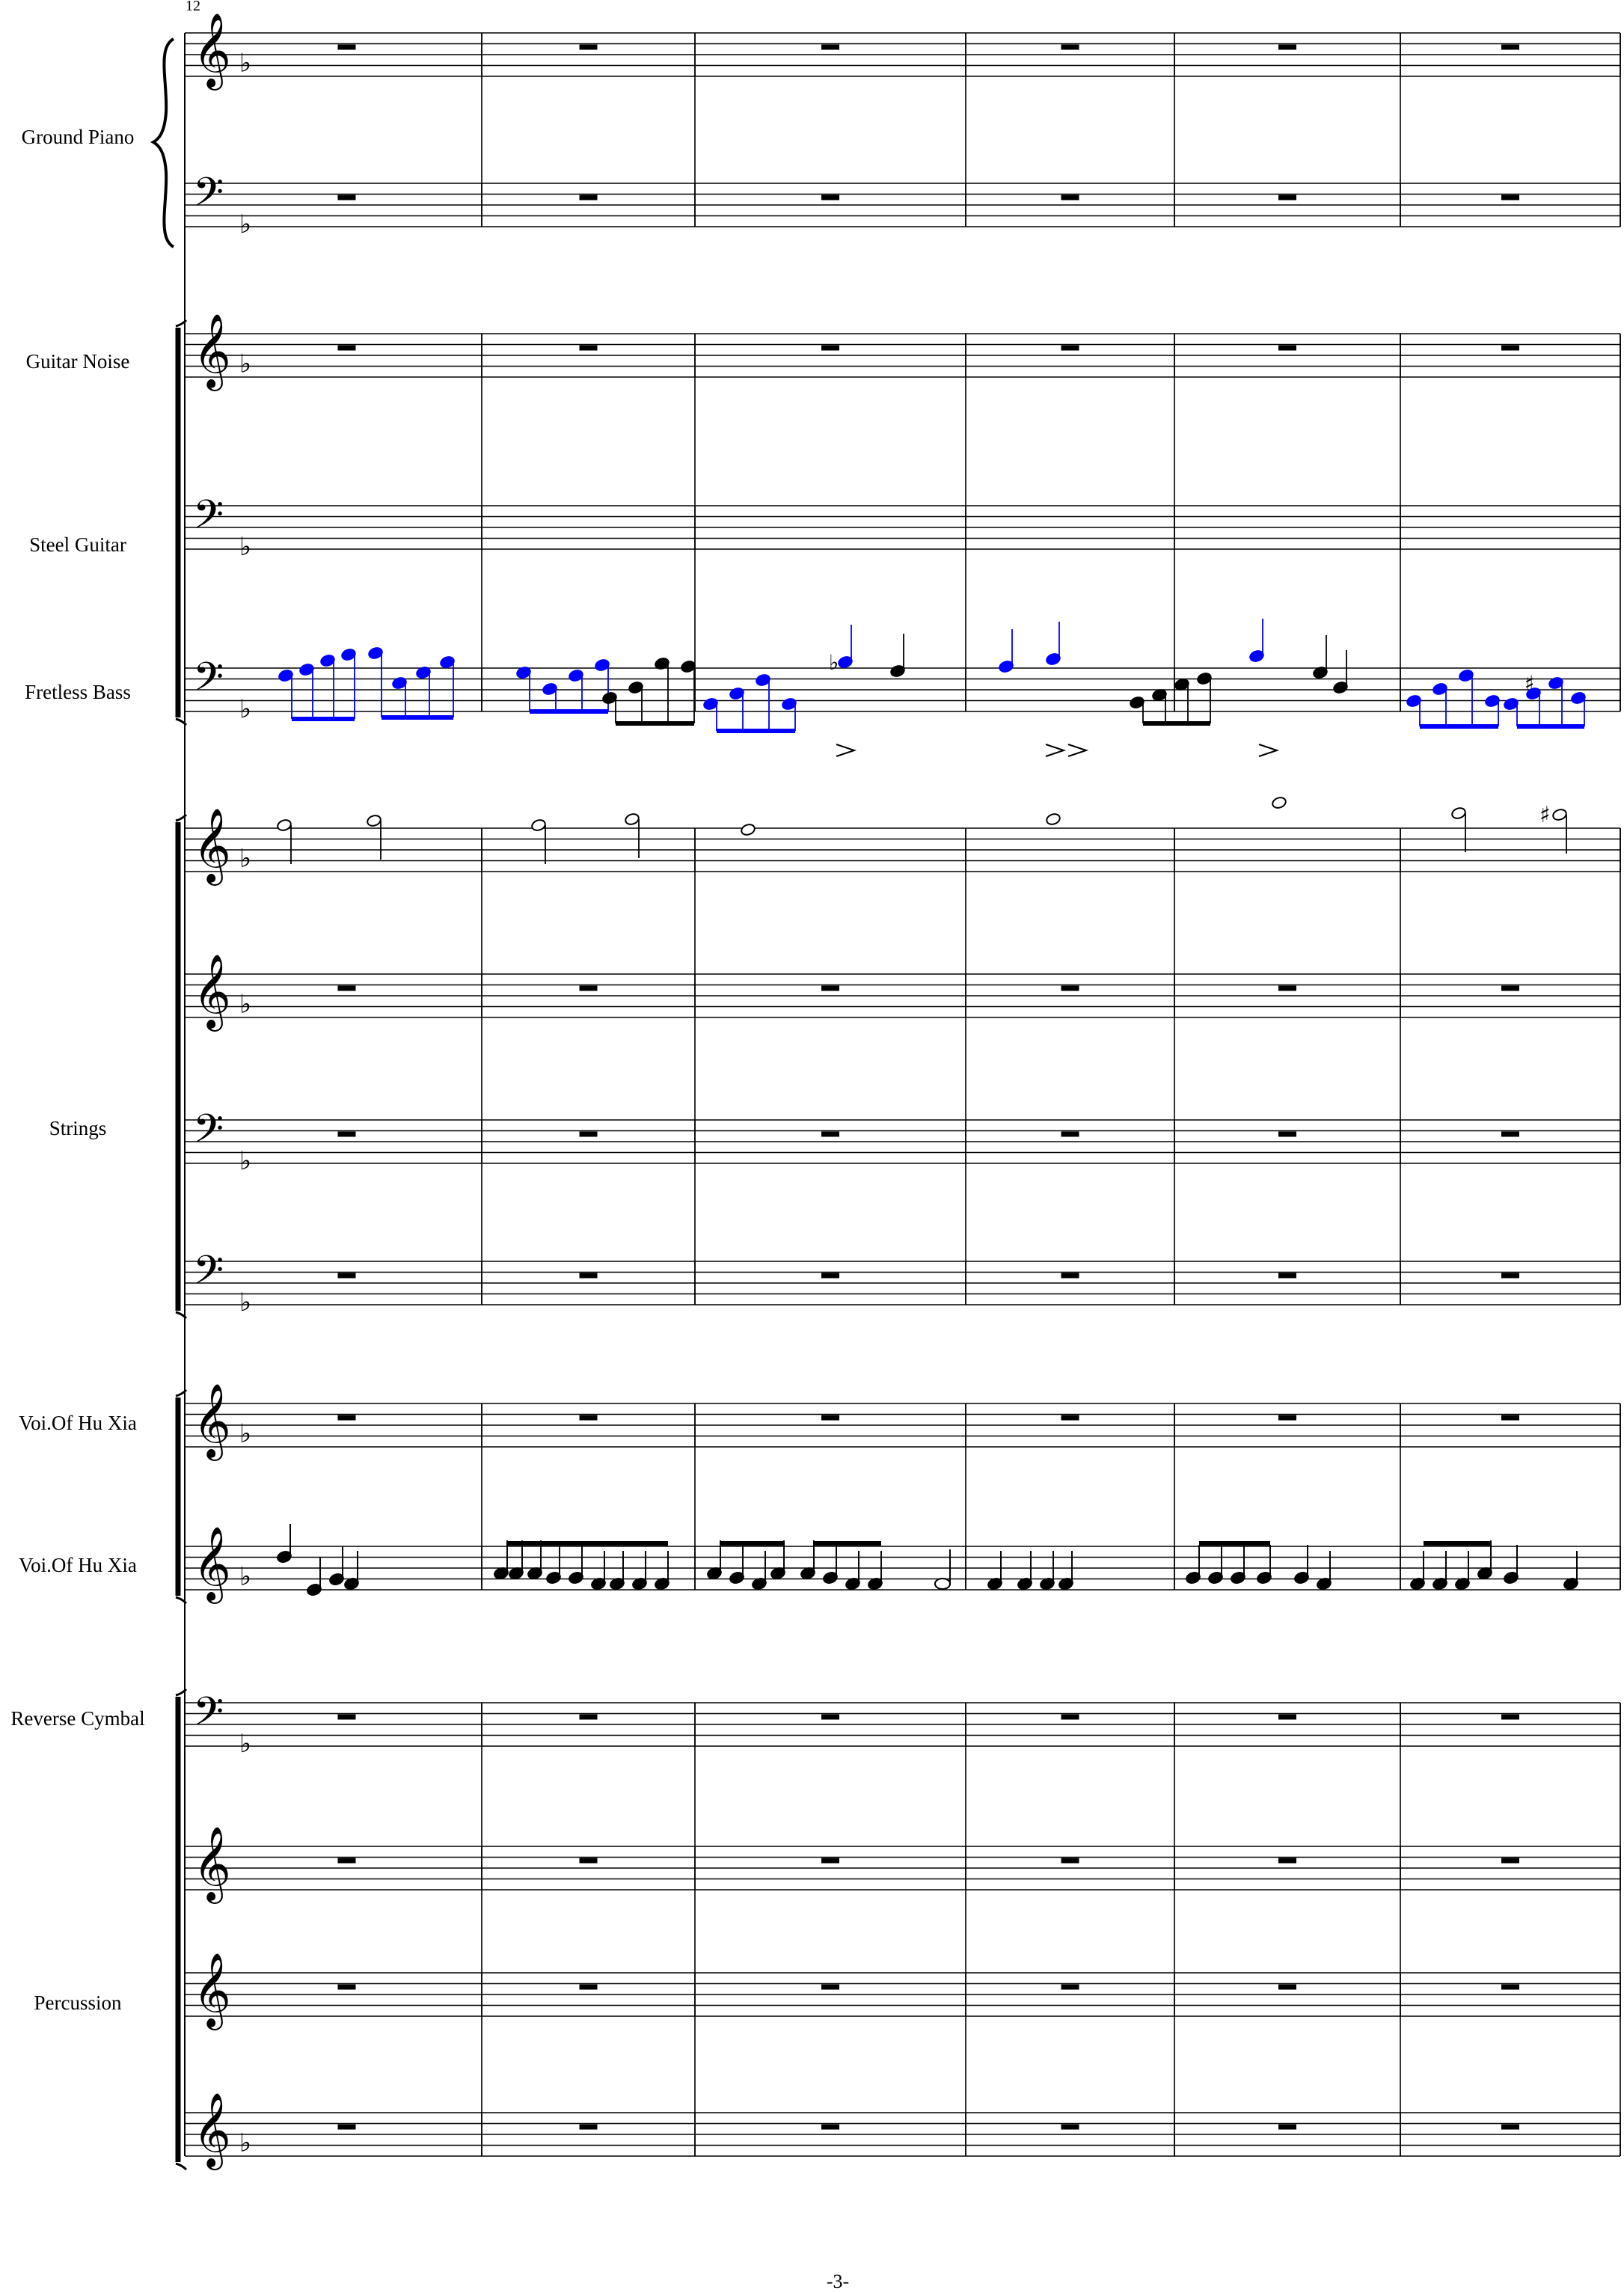  Describe the element at coordinates (78, 361) in the screenshot. I see `instrument-label-guitar-noise: Guitar Noise` at that location.